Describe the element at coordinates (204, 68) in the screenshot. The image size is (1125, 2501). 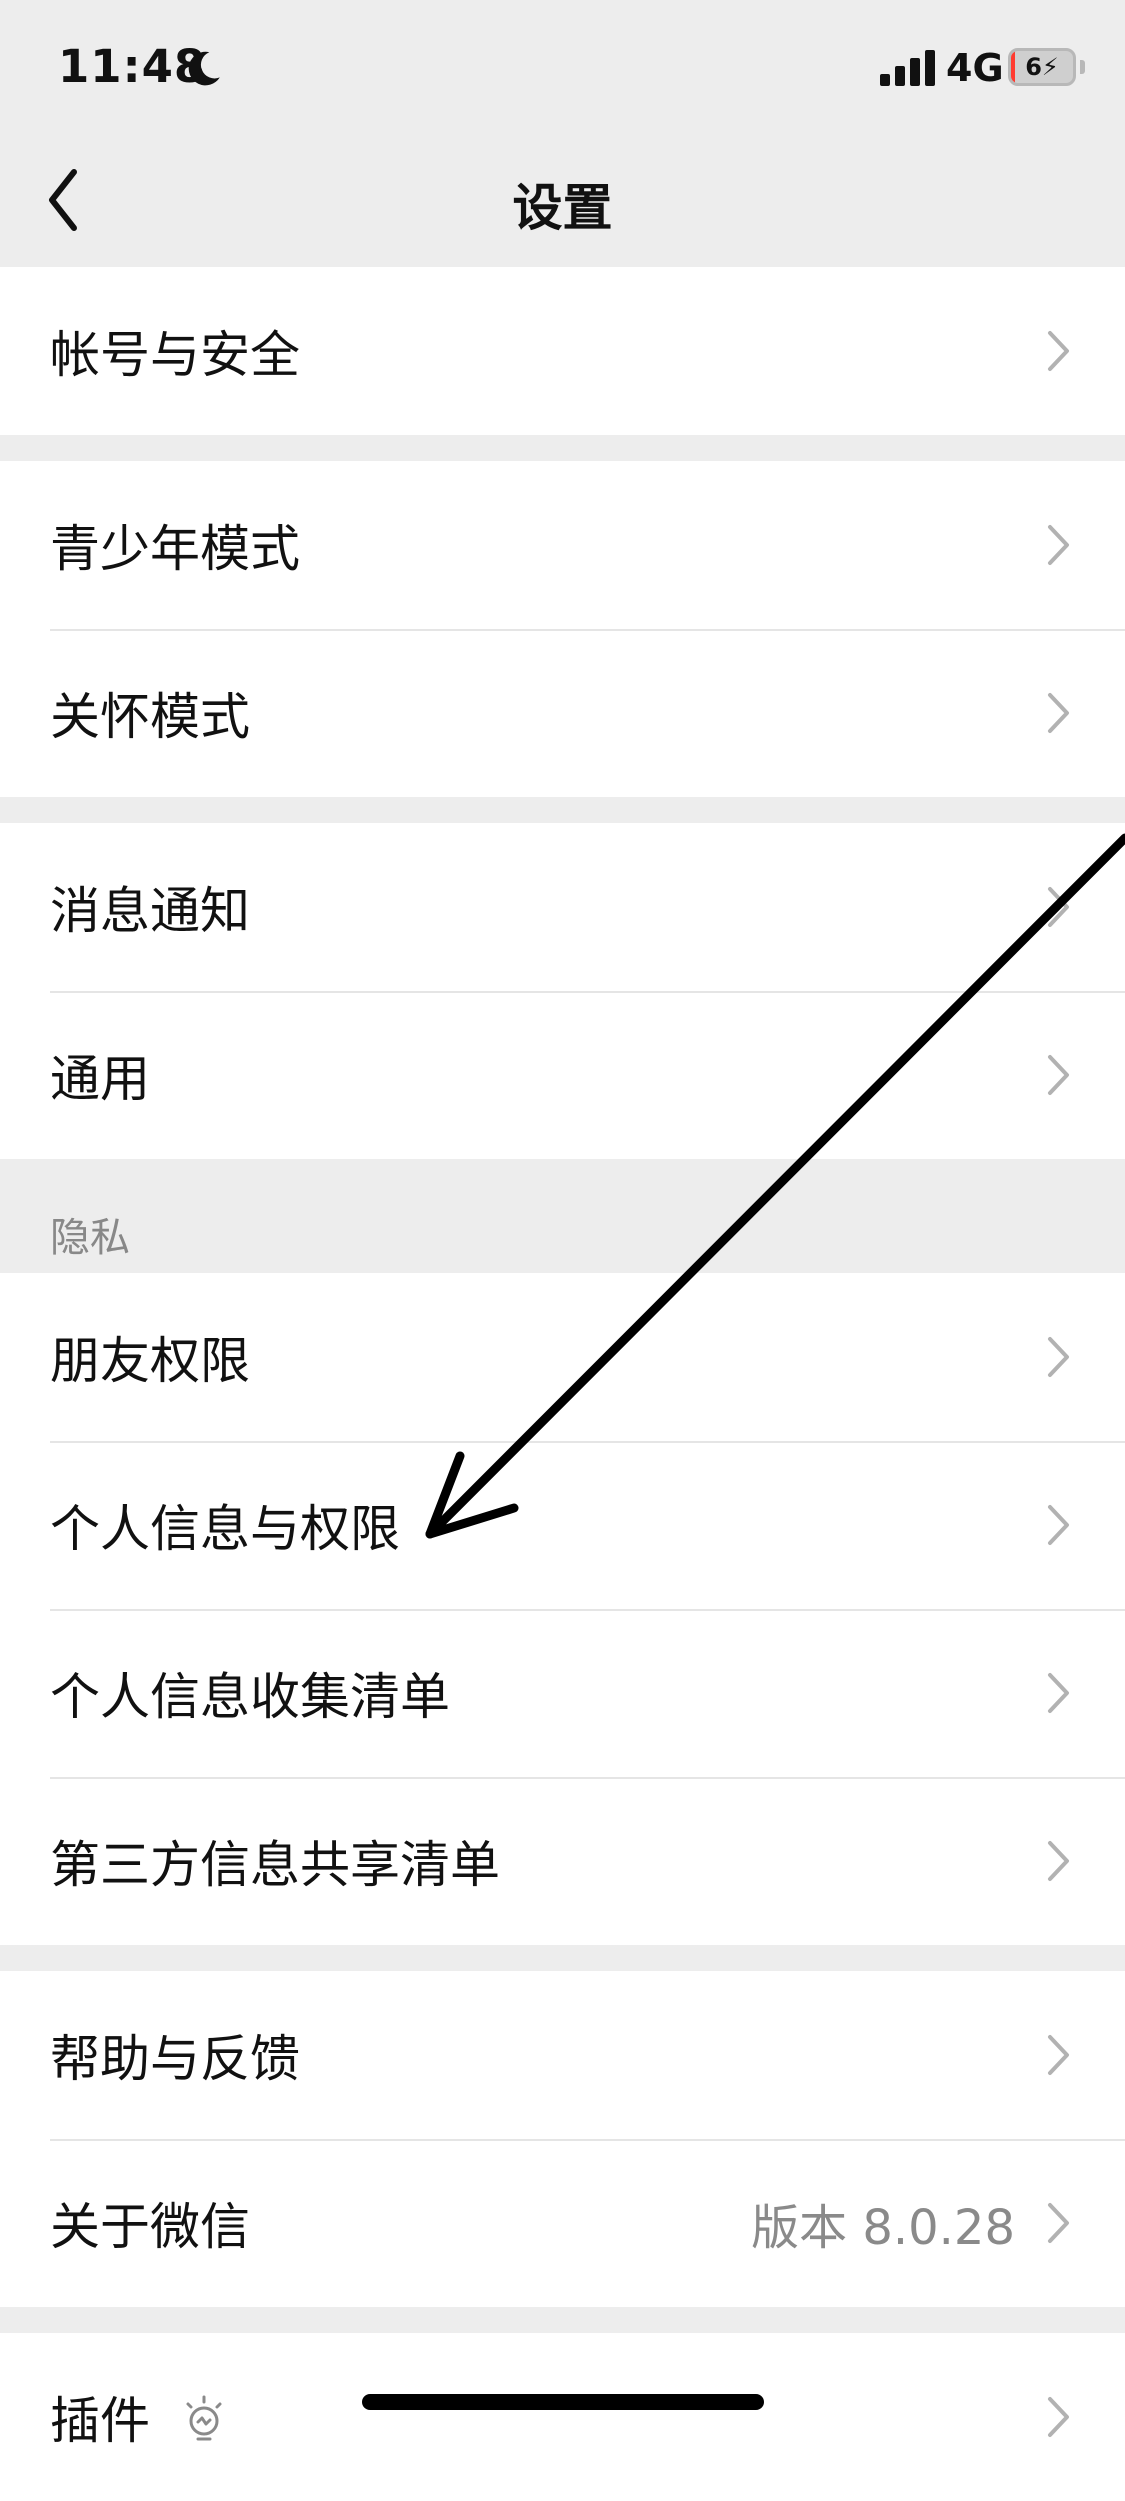
I see `moon-icon` at that location.